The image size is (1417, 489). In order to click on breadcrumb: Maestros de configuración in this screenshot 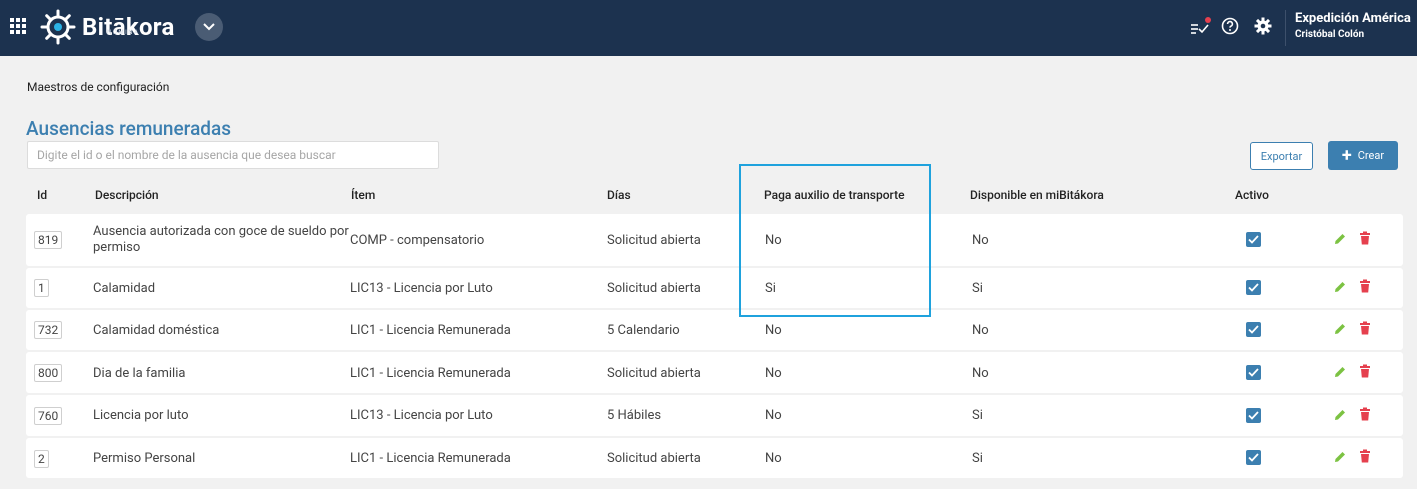, I will do `click(98, 87)`.